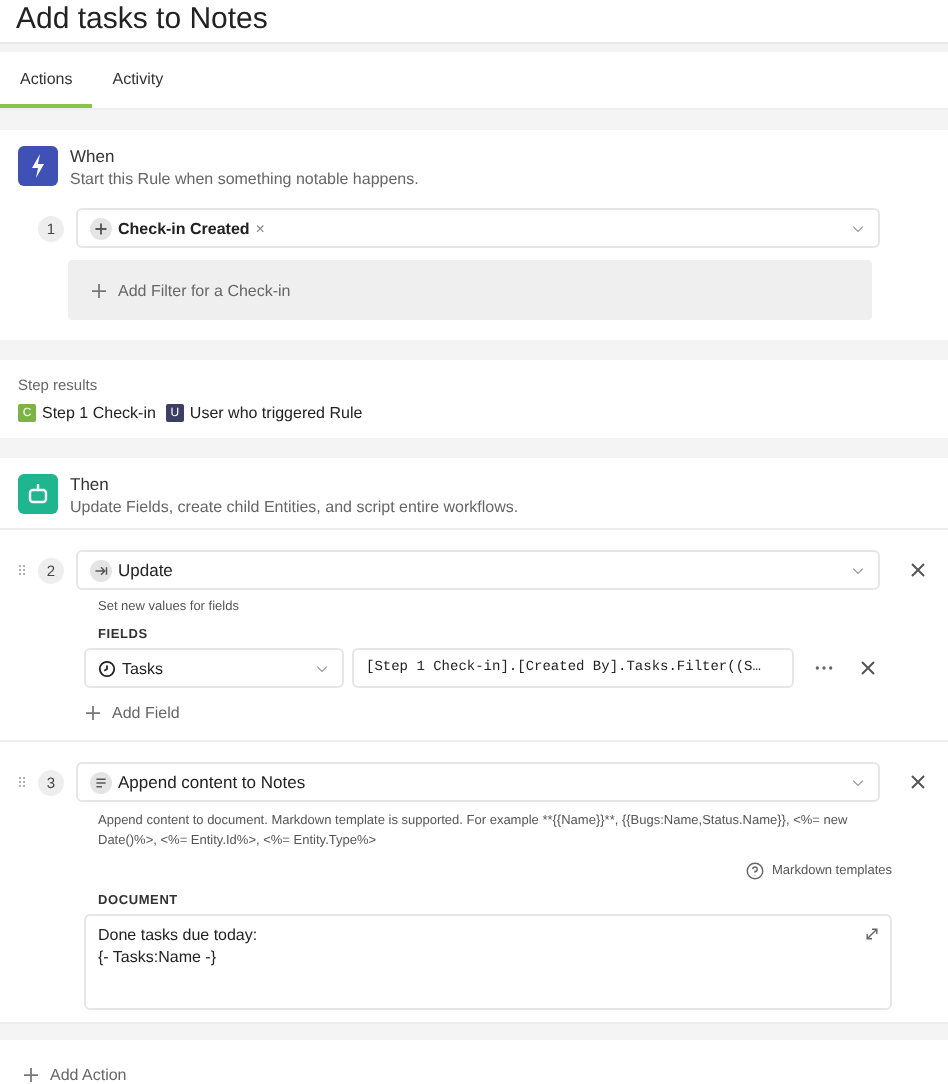 The height and width of the screenshot is (1084, 948). Describe the element at coordinates (93, 156) in the screenshot. I see `section-heading: When` at that location.